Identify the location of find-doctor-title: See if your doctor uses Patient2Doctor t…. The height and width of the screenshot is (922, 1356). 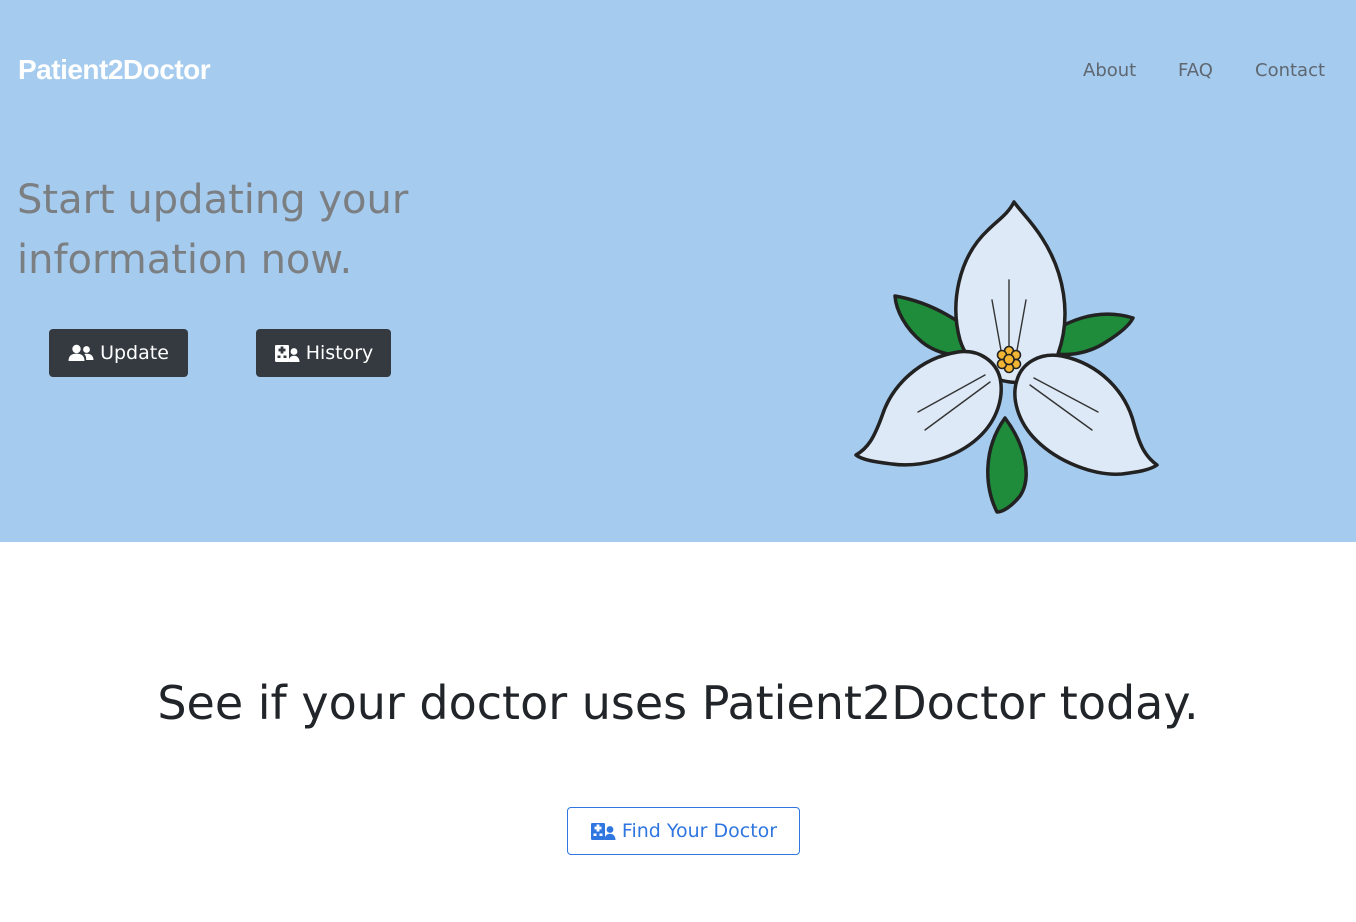
(678, 703).